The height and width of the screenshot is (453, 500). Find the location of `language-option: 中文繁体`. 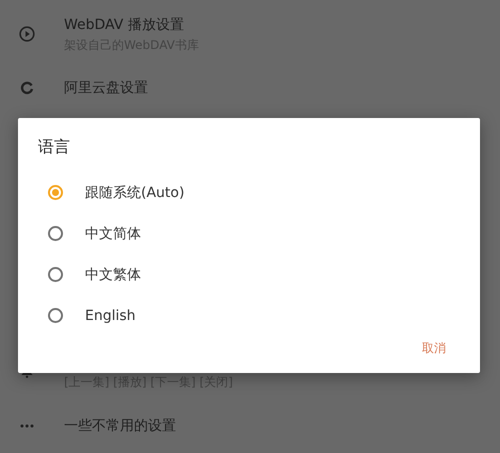

language-option: 中文繁体 is located at coordinates (249, 274).